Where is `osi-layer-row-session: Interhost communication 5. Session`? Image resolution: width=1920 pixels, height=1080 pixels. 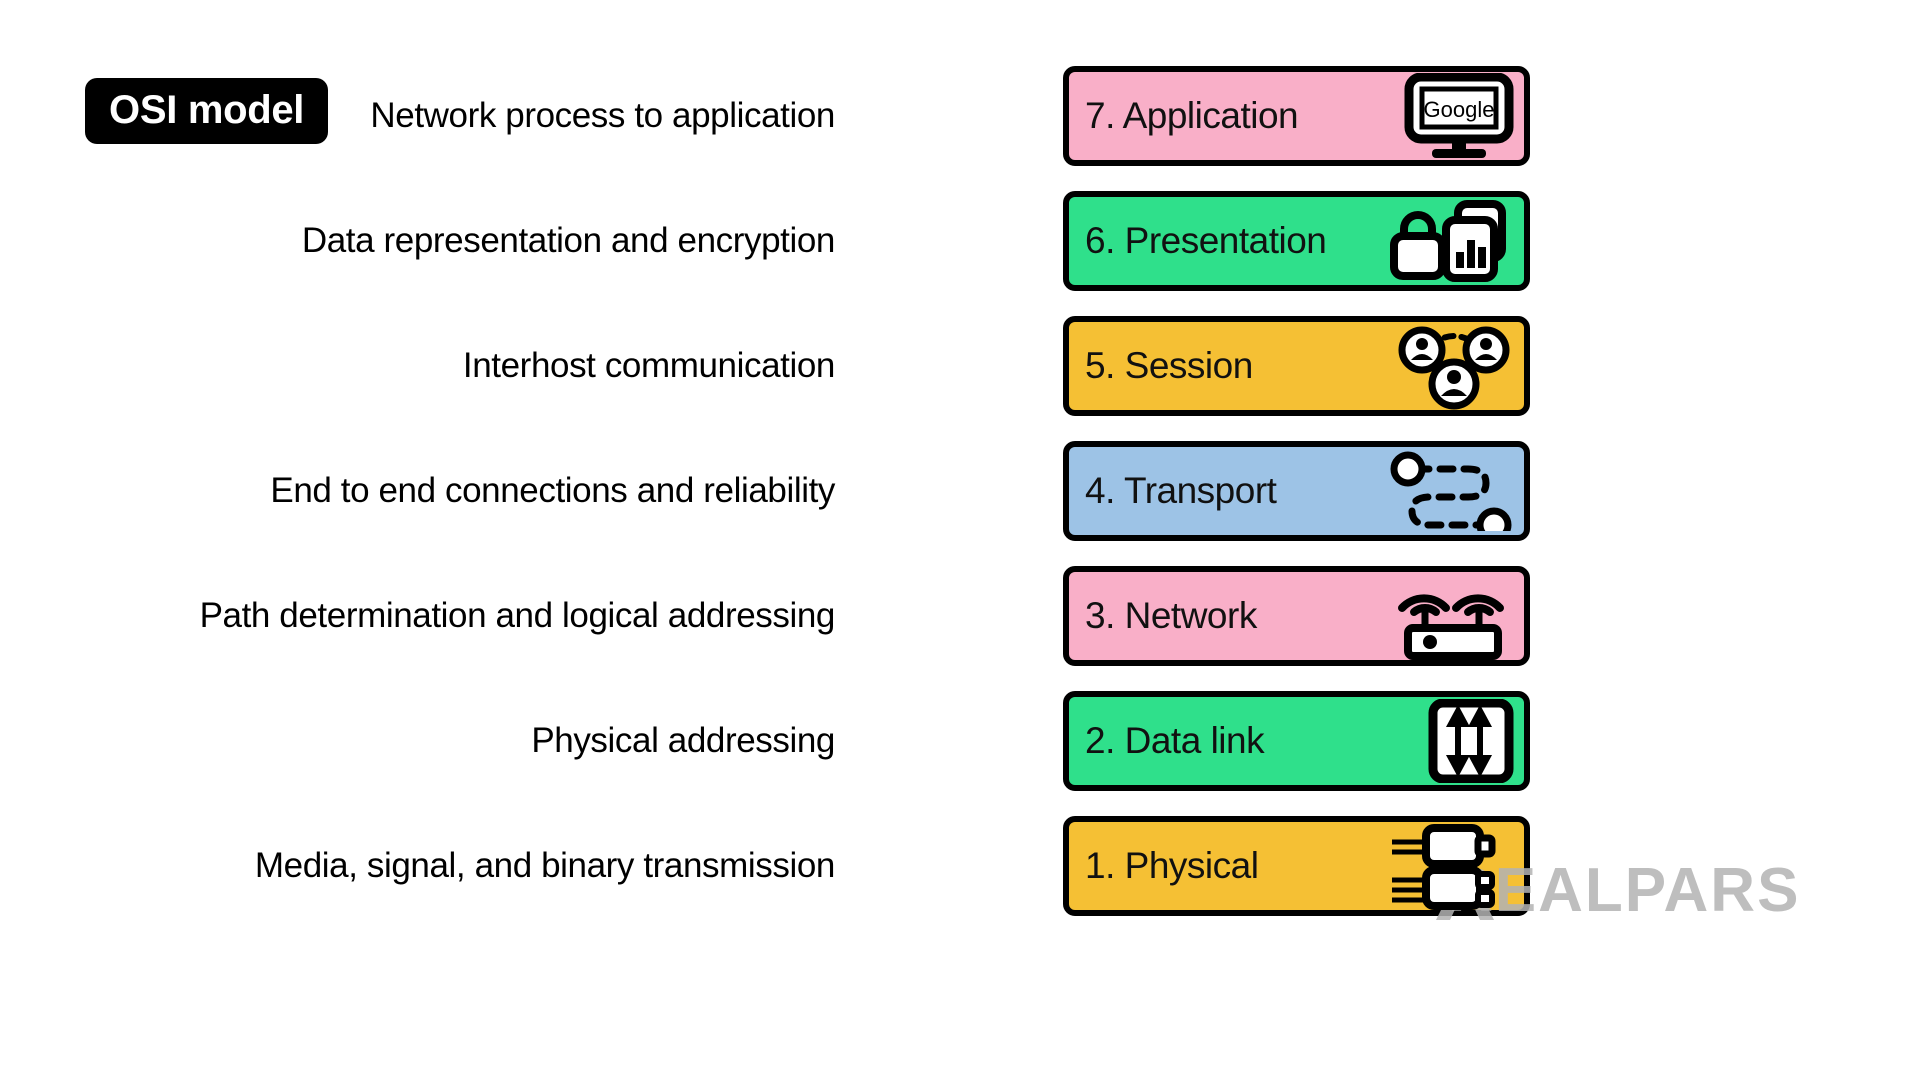
osi-layer-row-session: Interhost communication 5. Session is located at coordinates (960, 366).